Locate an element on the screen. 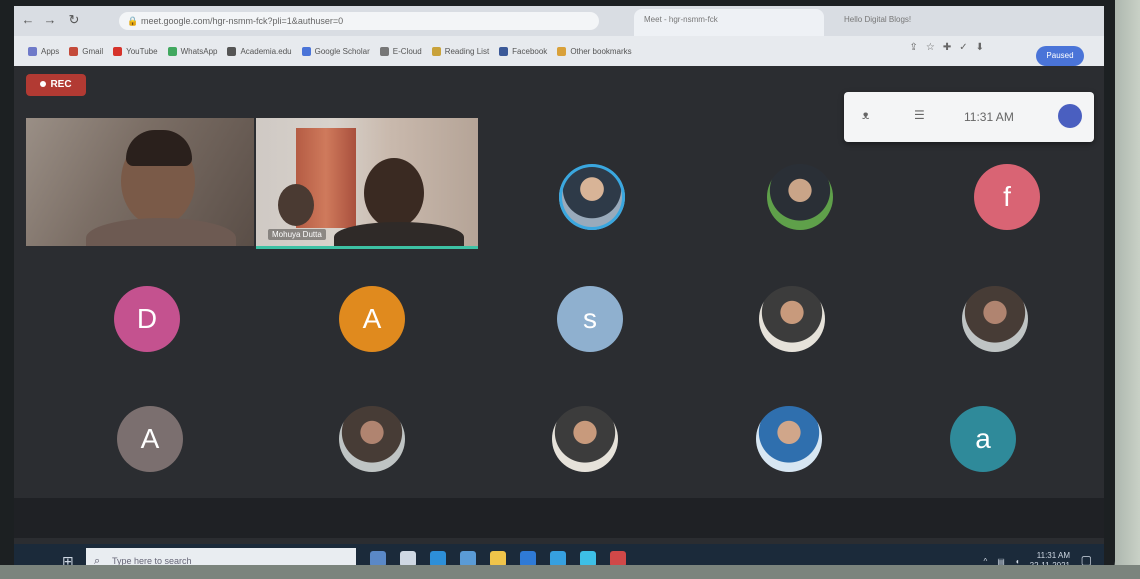  bookmark-item: Academia.edu is located at coordinates (259, 51).